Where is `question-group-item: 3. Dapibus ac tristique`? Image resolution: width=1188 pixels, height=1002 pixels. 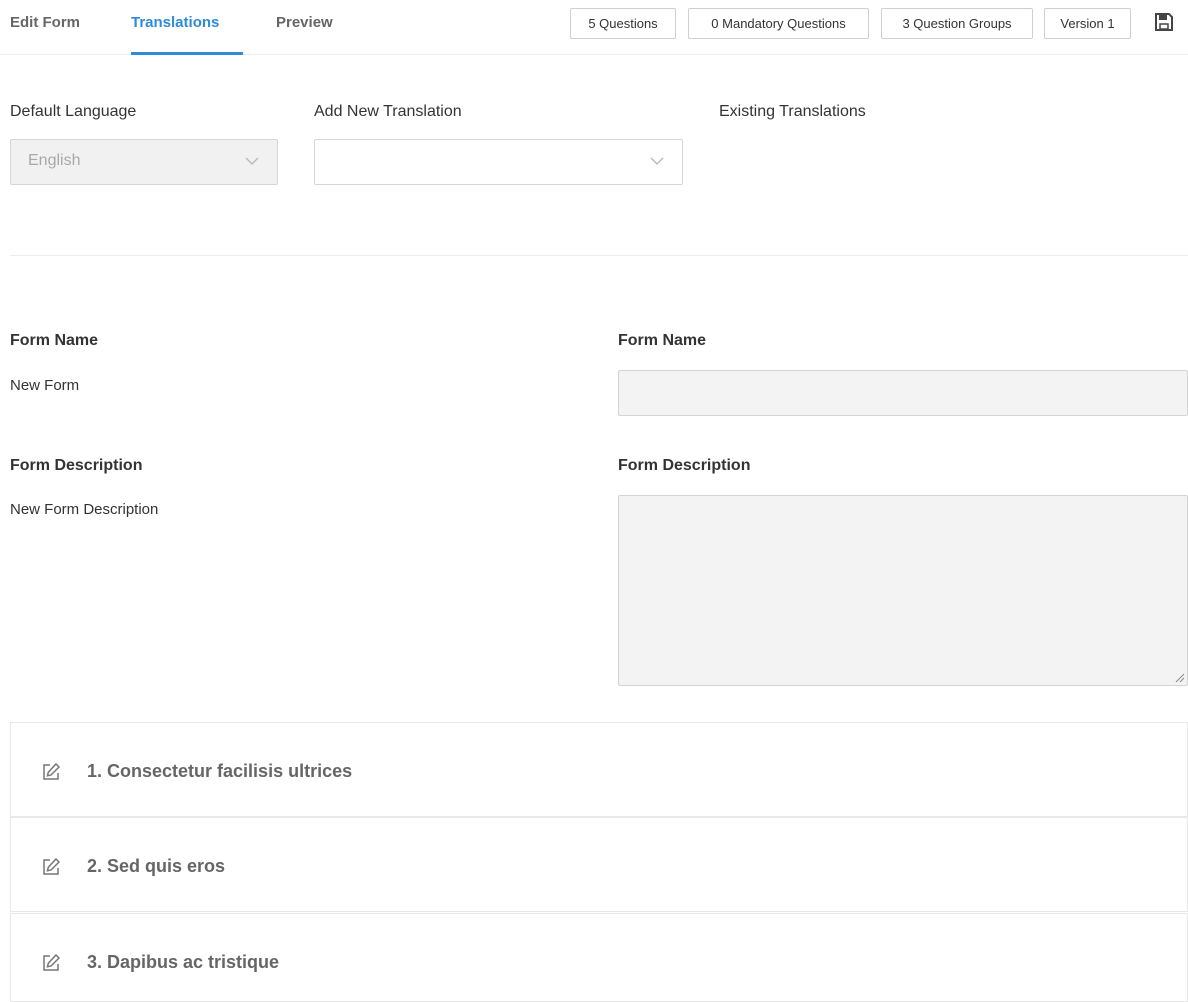 question-group-item: 3. Dapibus ac tristique is located at coordinates (599, 957).